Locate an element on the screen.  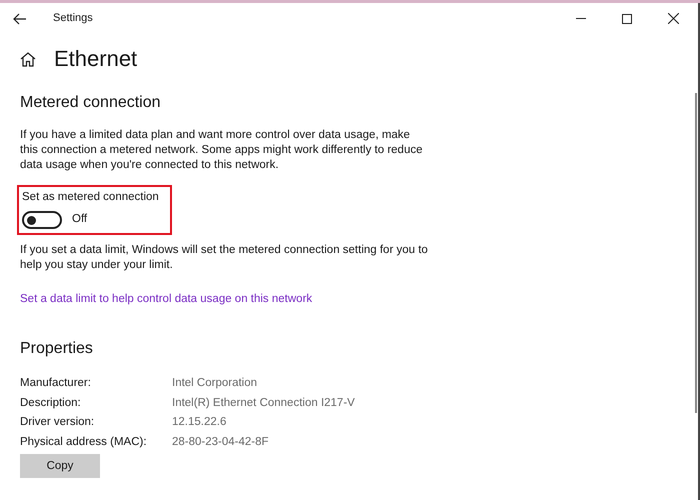
property-label: Driver version: is located at coordinates (58, 422).